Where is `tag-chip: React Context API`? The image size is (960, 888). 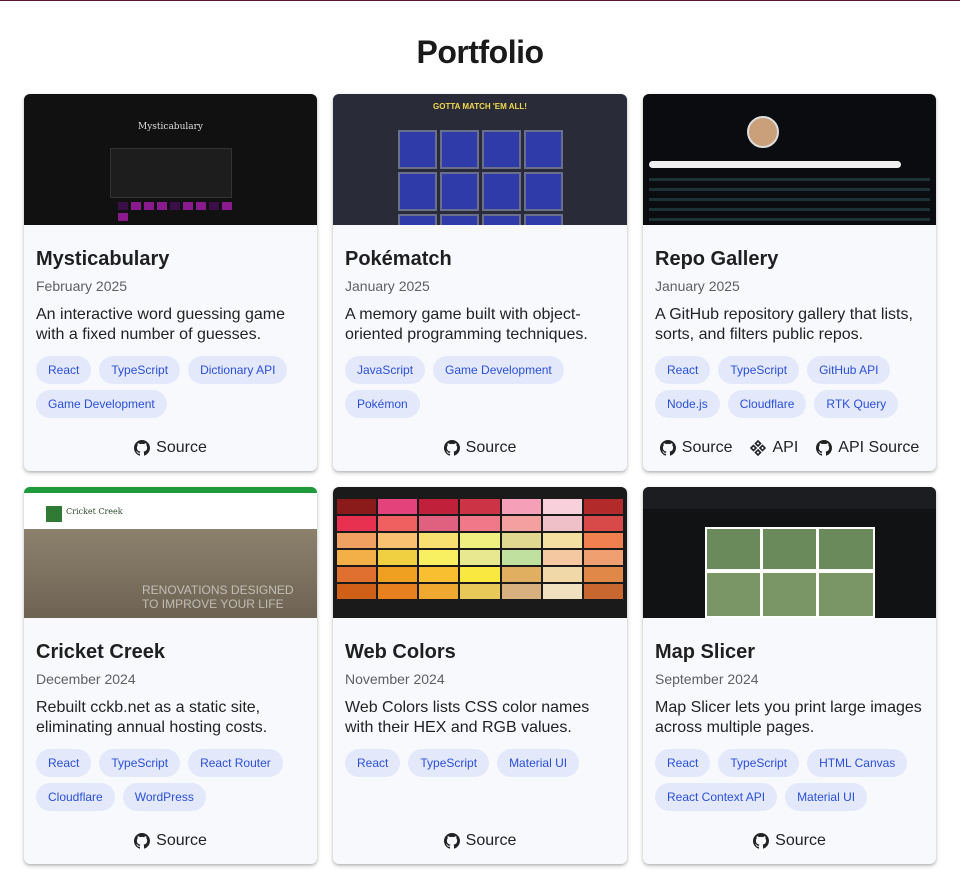
tag-chip: React Context API is located at coordinates (716, 797).